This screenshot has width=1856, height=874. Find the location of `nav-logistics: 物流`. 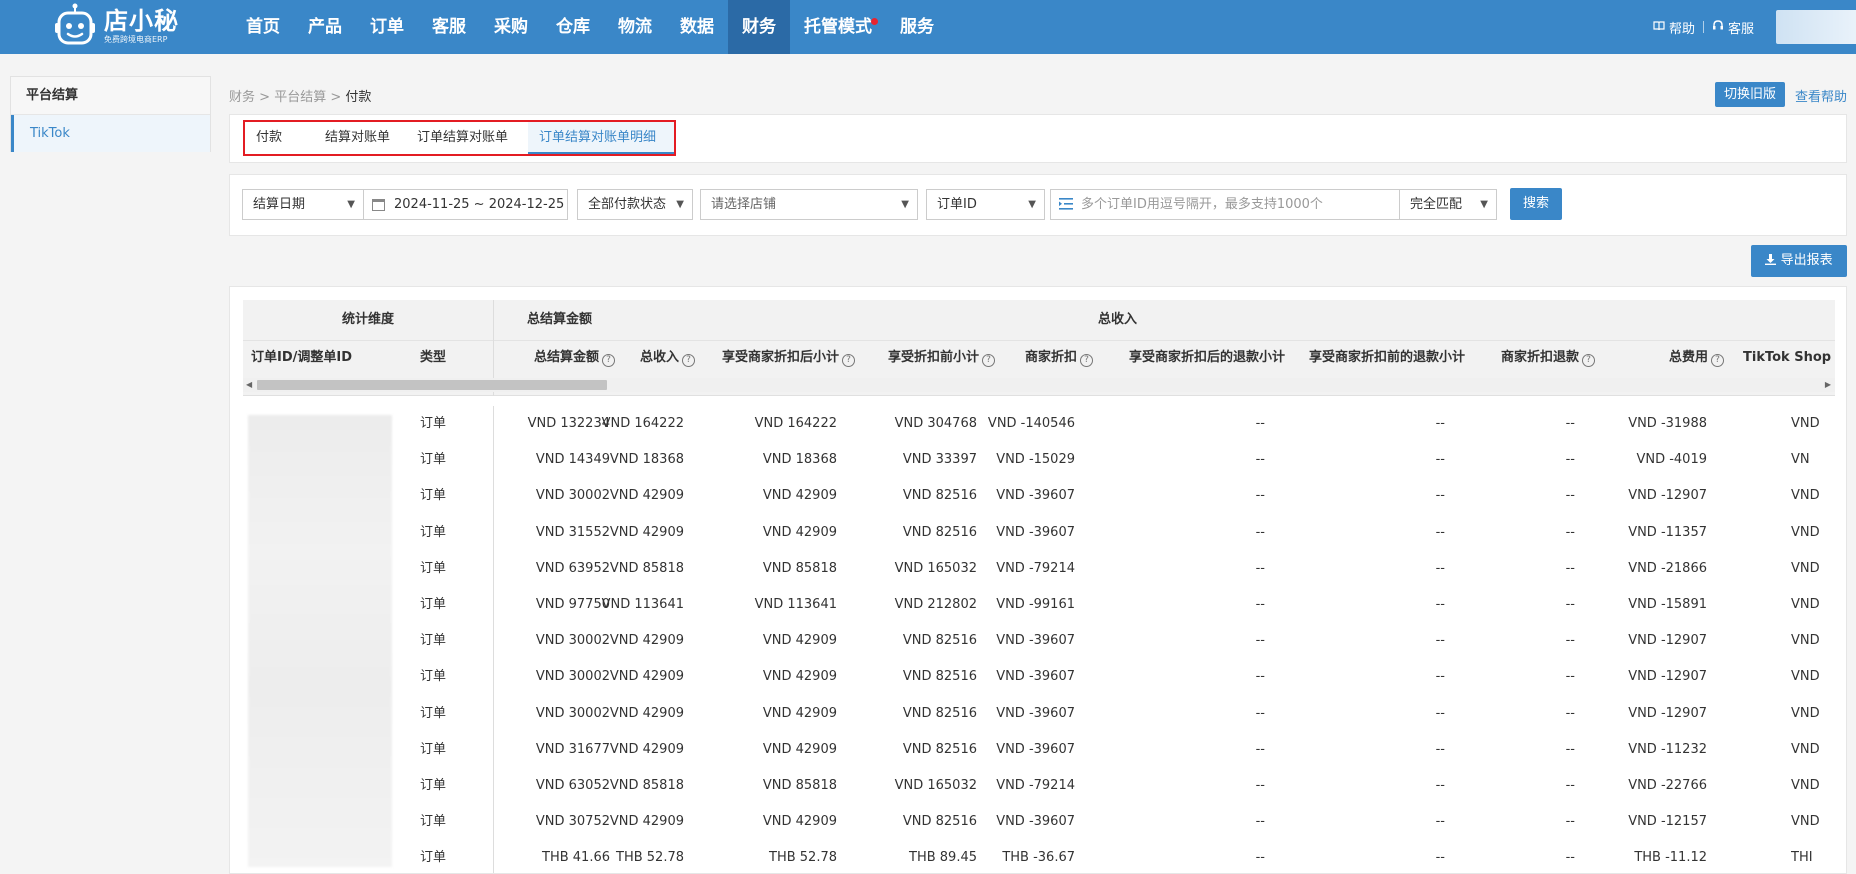

nav-logistics: 物流 is located at coordinates (635, 27).